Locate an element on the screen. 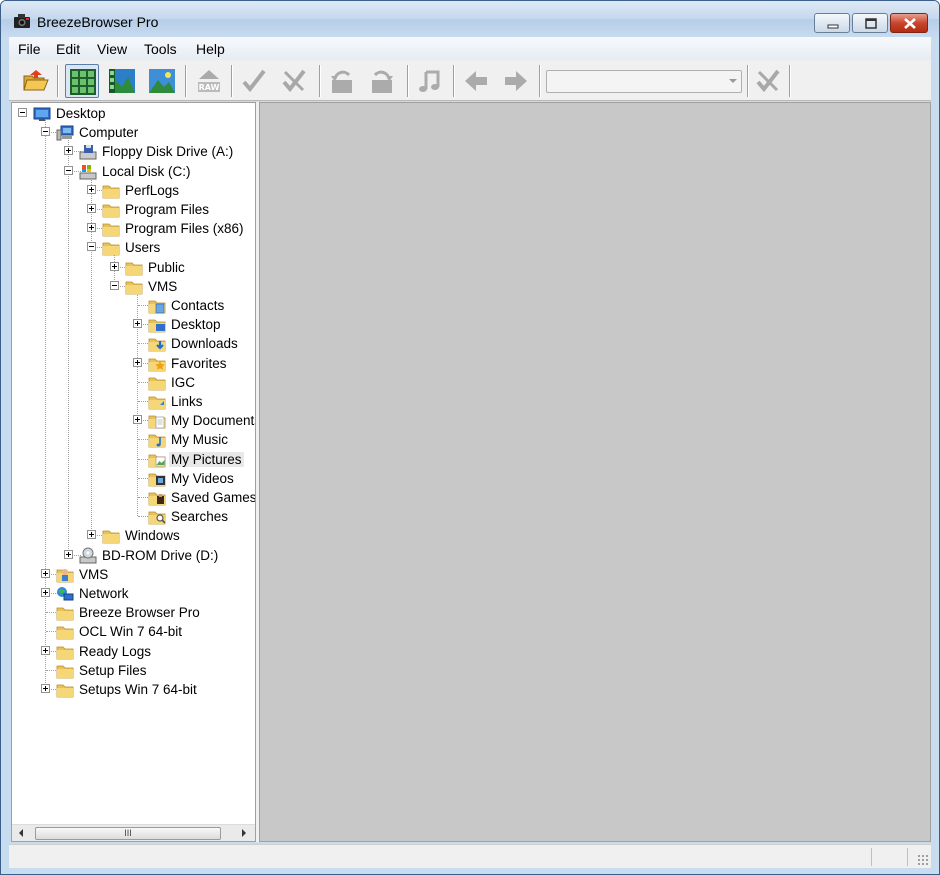 The image size is (940, 875). back-button is located at coordinates (476, 81).